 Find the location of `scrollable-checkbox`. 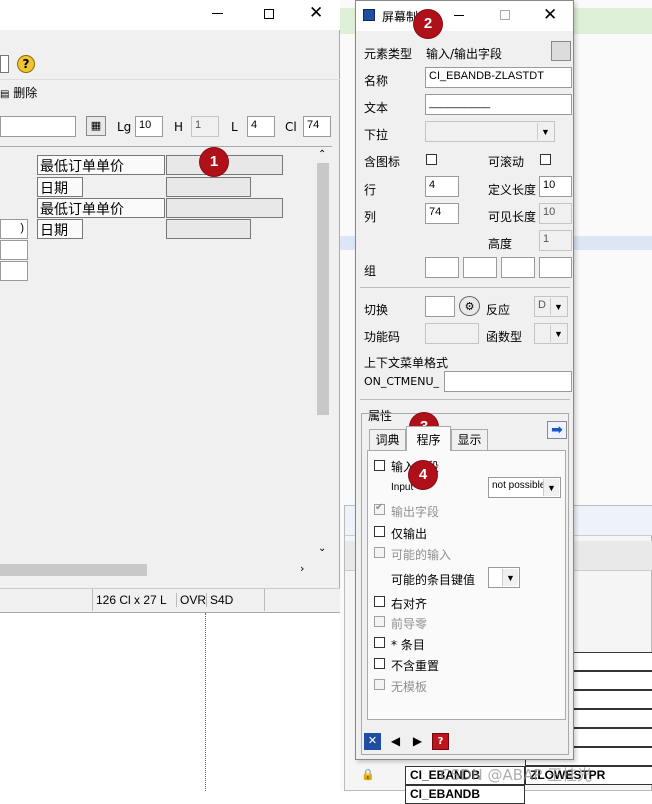

scrollable-checkbox is located at coordinates (545, 159).